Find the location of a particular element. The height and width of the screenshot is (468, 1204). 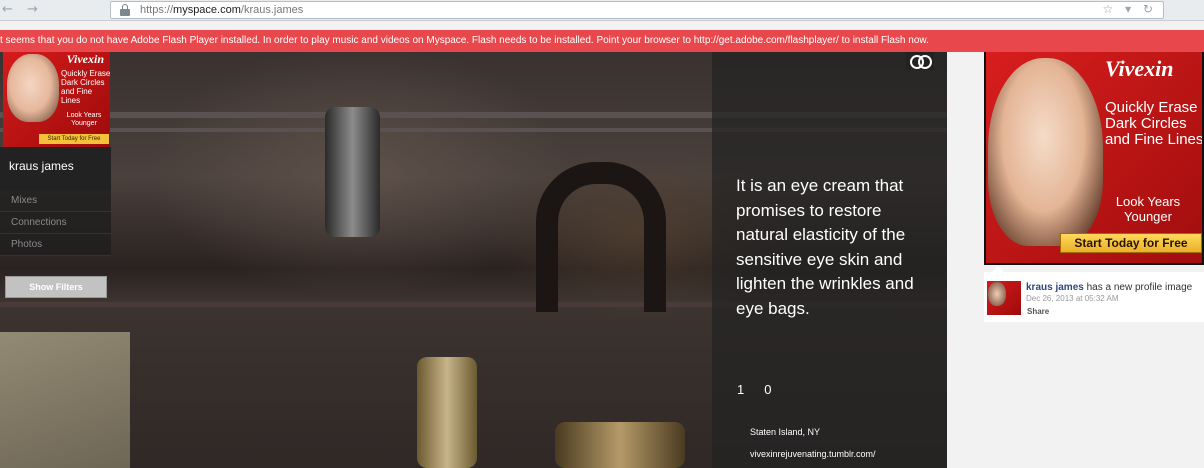

activity-date: Dec 26, 2013 at 05:32 AM is located at coordinates (1072, 298).